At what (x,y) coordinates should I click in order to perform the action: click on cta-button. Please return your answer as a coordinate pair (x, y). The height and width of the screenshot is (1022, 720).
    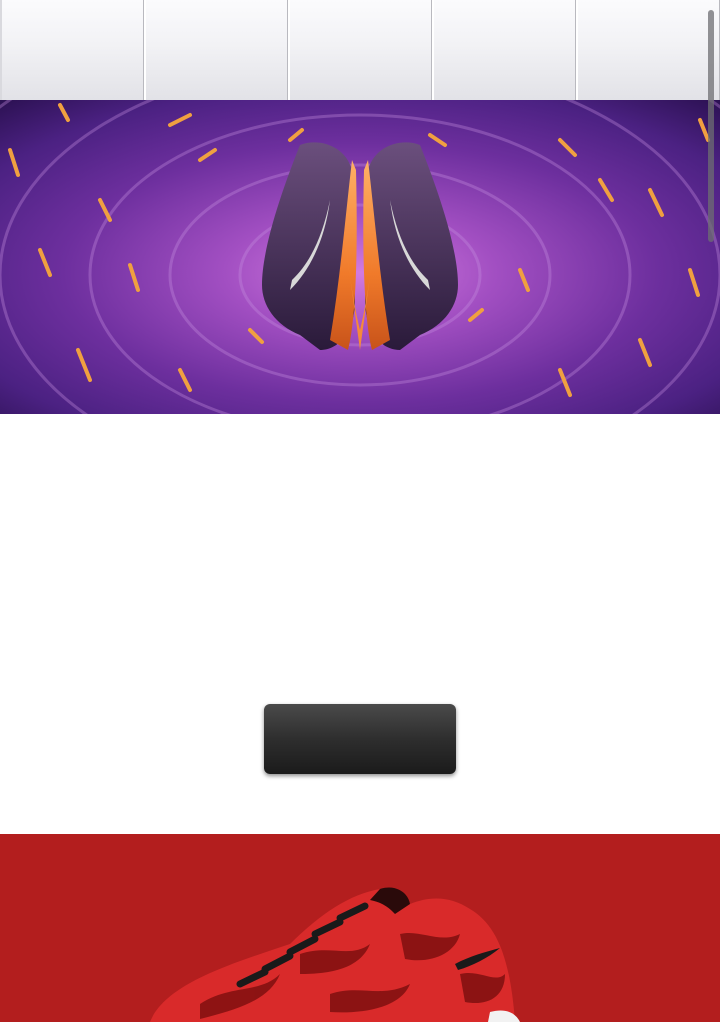
    Looking at the image, I should click on (360, 739).